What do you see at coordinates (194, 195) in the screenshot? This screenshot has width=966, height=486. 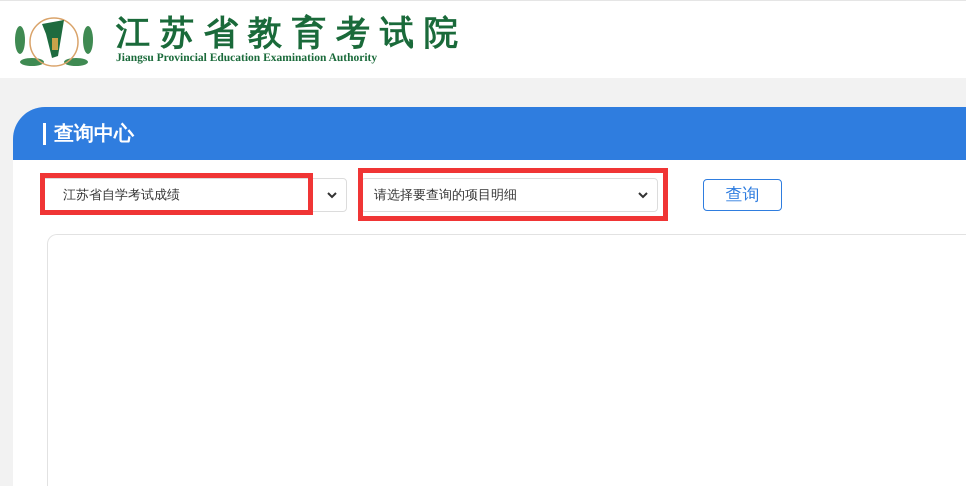 I see `dropdown: 江苏省自学考试成绩` at bounding box center [194, 195].